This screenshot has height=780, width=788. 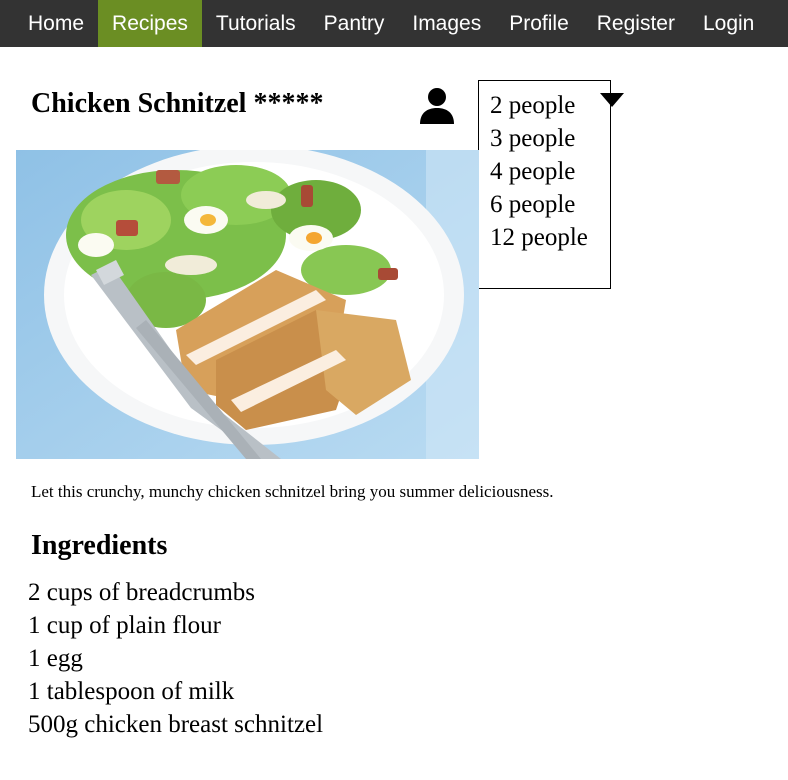 I want to click on servings-option-12: 12 people, so click(x=550, y=237).